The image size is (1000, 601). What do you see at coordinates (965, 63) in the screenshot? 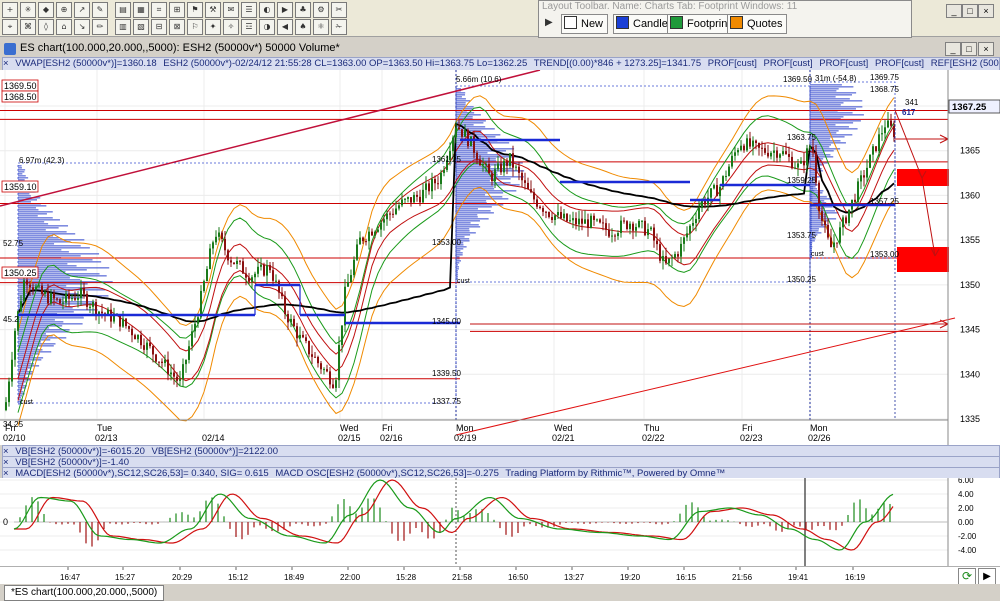
I see `study-ref: REF[ESH2 (50000v*)]` at bounding box center [965, 63].